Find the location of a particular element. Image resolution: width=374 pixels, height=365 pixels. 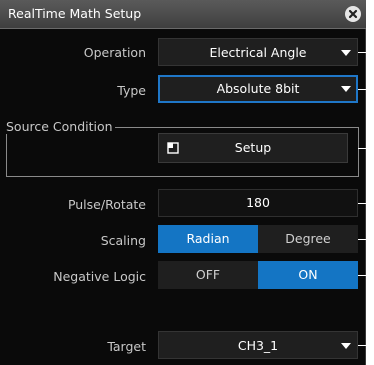

negative-logic-toggle: OFF ON is located at coordinates (258, 275).